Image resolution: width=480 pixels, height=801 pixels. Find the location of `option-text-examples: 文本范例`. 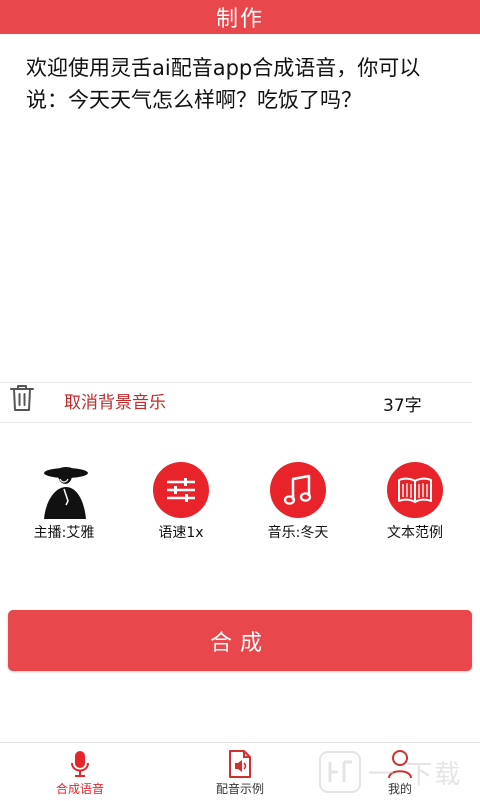

option-text-examples: 文本范例 is located at coordinates (415, 502).